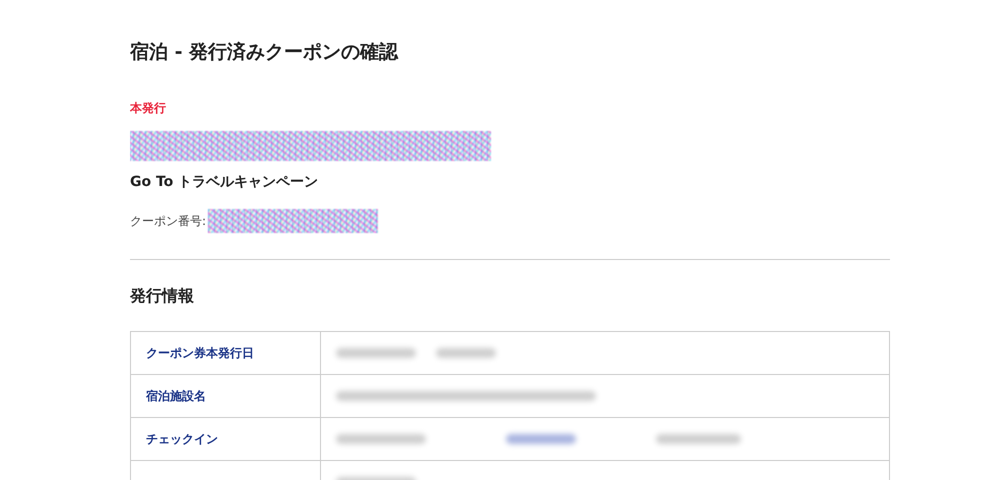 Image resolution: width=1000 pixels, height=480 pixels. I want to click on row-label: チェックイン, so click(226, 439).